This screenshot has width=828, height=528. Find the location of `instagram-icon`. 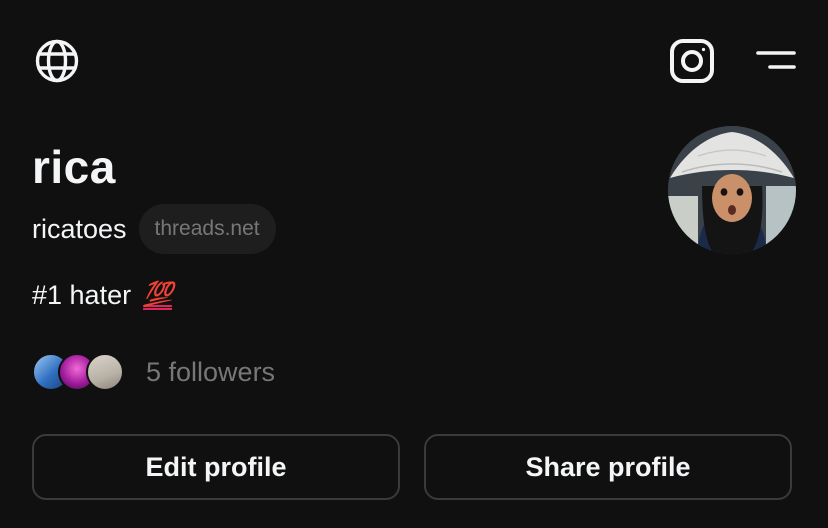

instagram-icon is located at coordinates (692, 61).